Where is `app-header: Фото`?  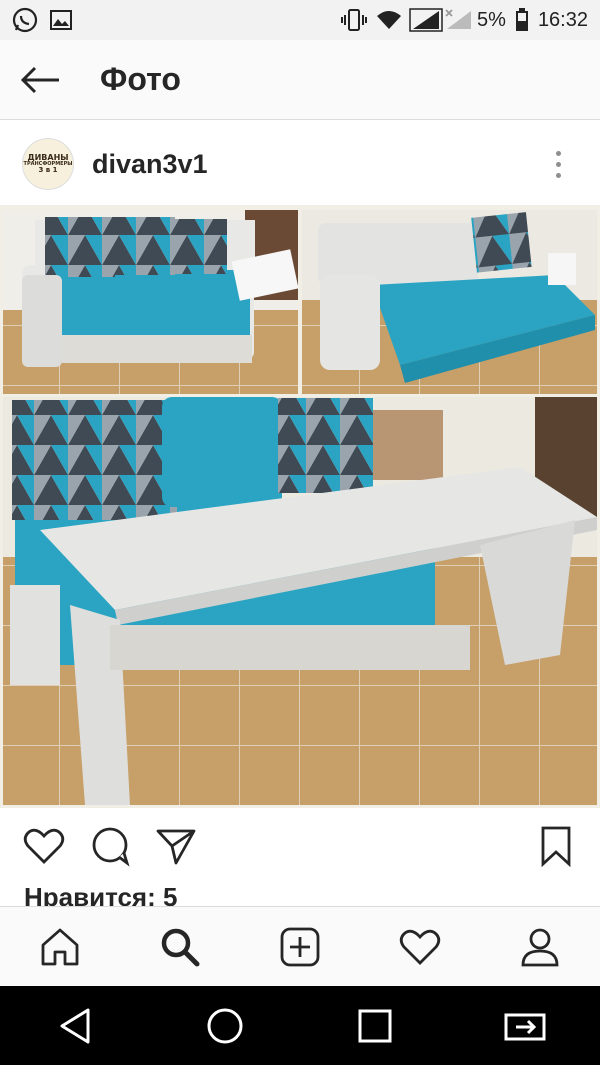
app-header: Фото is located at coordinates (300, 80).